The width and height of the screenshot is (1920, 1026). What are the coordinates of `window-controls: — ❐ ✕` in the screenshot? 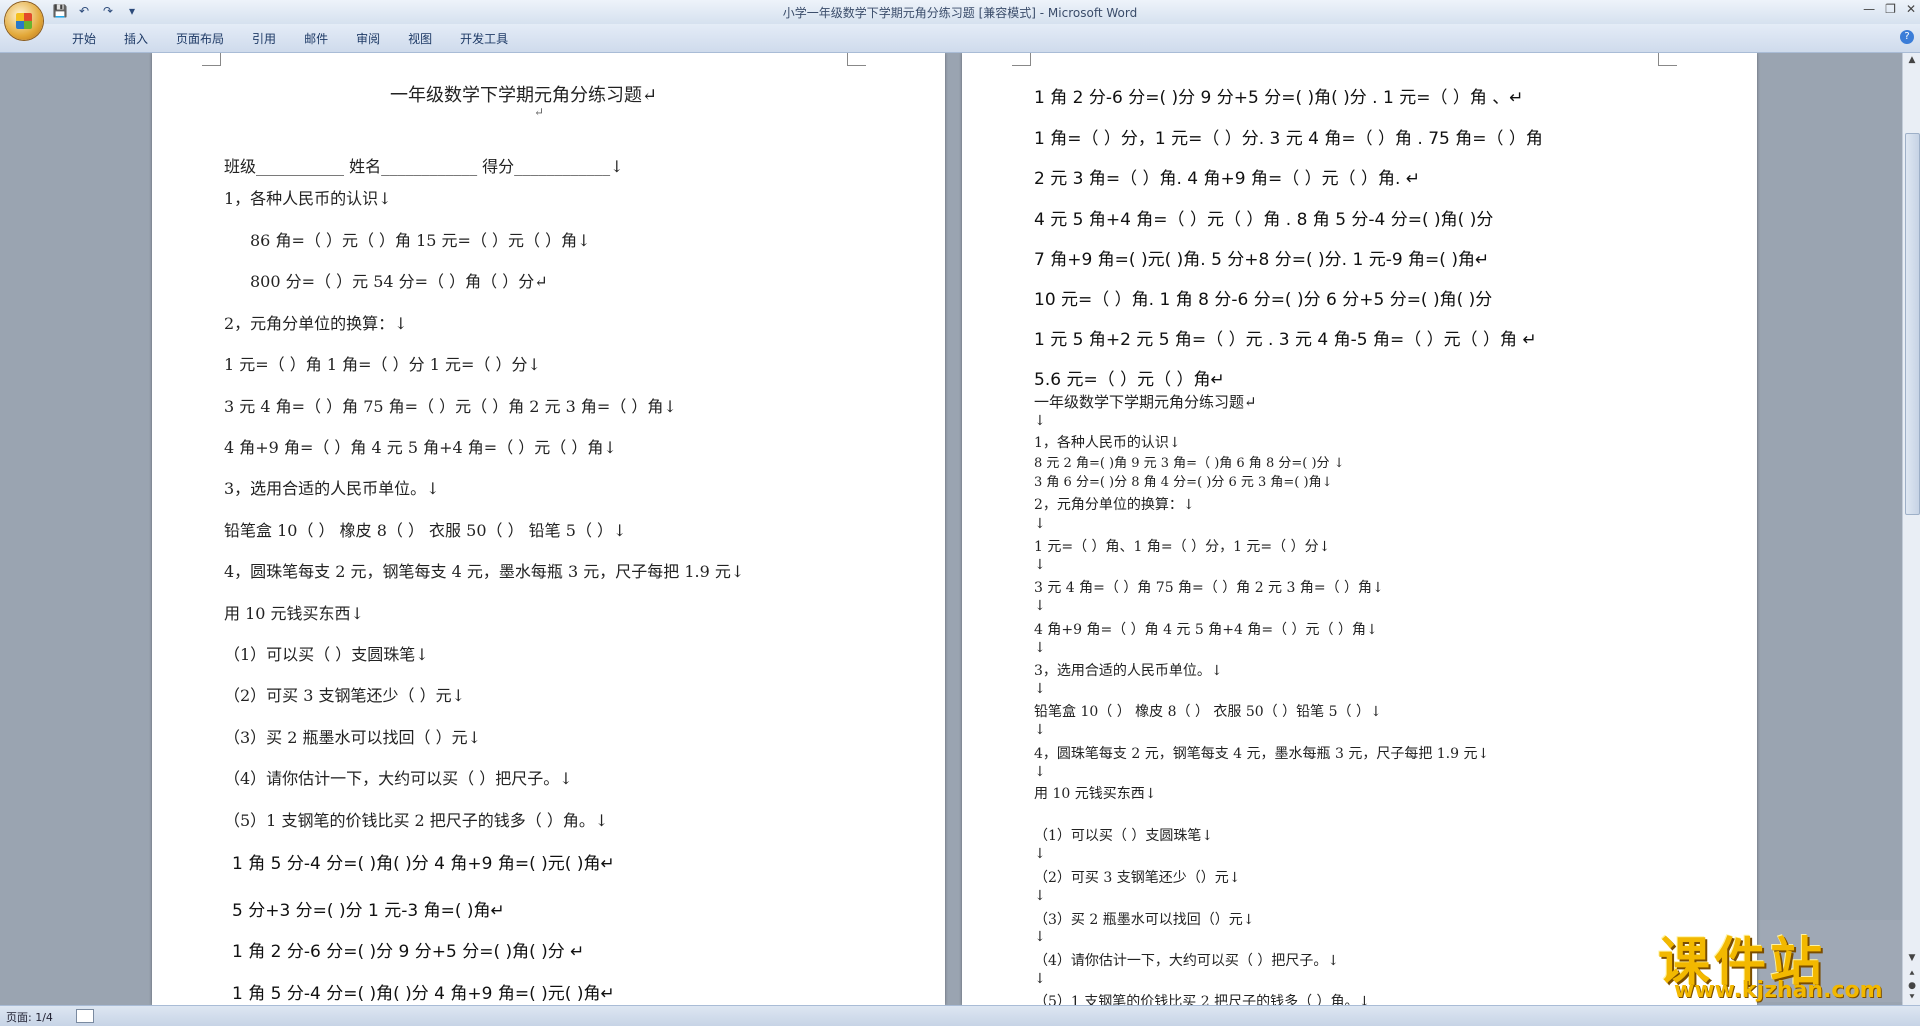 It's located at (1889, 9).